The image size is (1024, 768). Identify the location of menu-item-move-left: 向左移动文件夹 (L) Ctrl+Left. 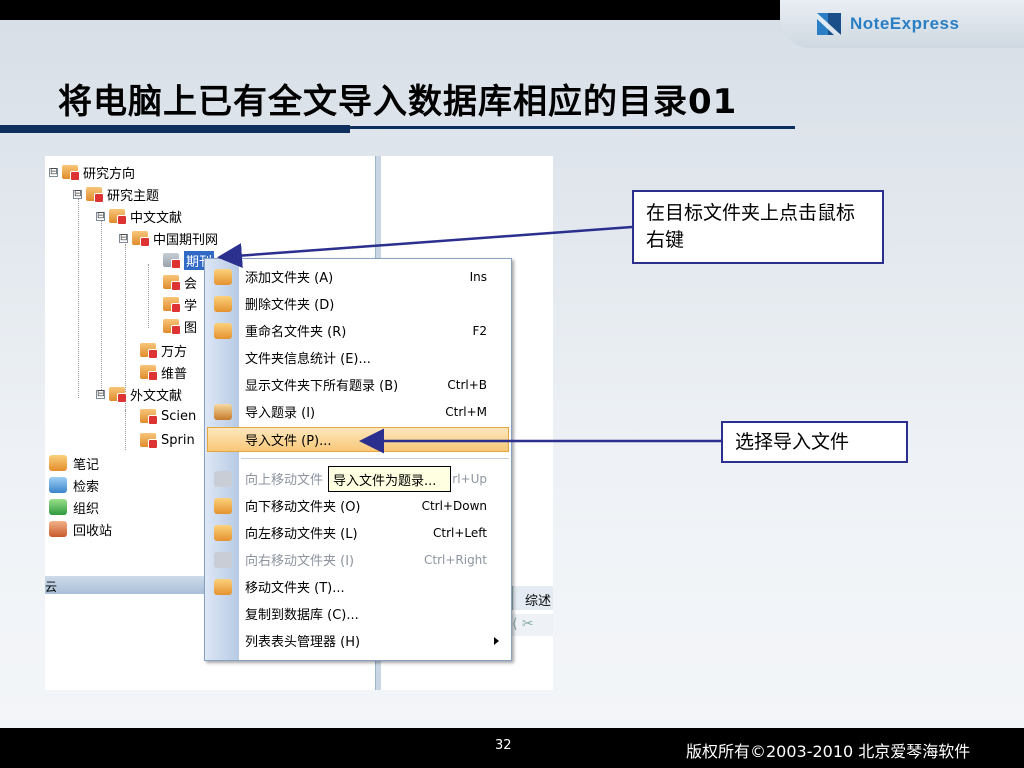
(358, 532).